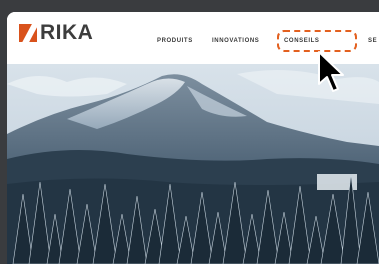 The width and height of the screenshot is (379, 264). I want to click on brand-name: RIKA, so click(67, 32).